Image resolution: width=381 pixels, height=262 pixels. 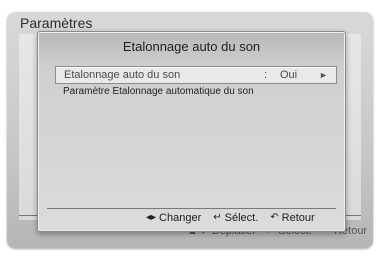 I want to click on hint-return: ↶ Retour, so click(x=292, y=218).